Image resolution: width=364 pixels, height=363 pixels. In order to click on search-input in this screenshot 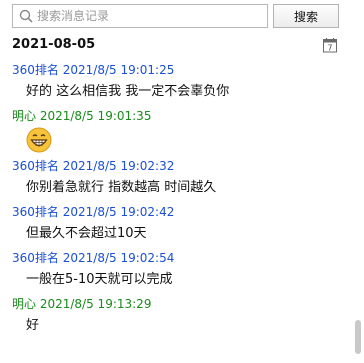, I will do `click(146, 16)`.